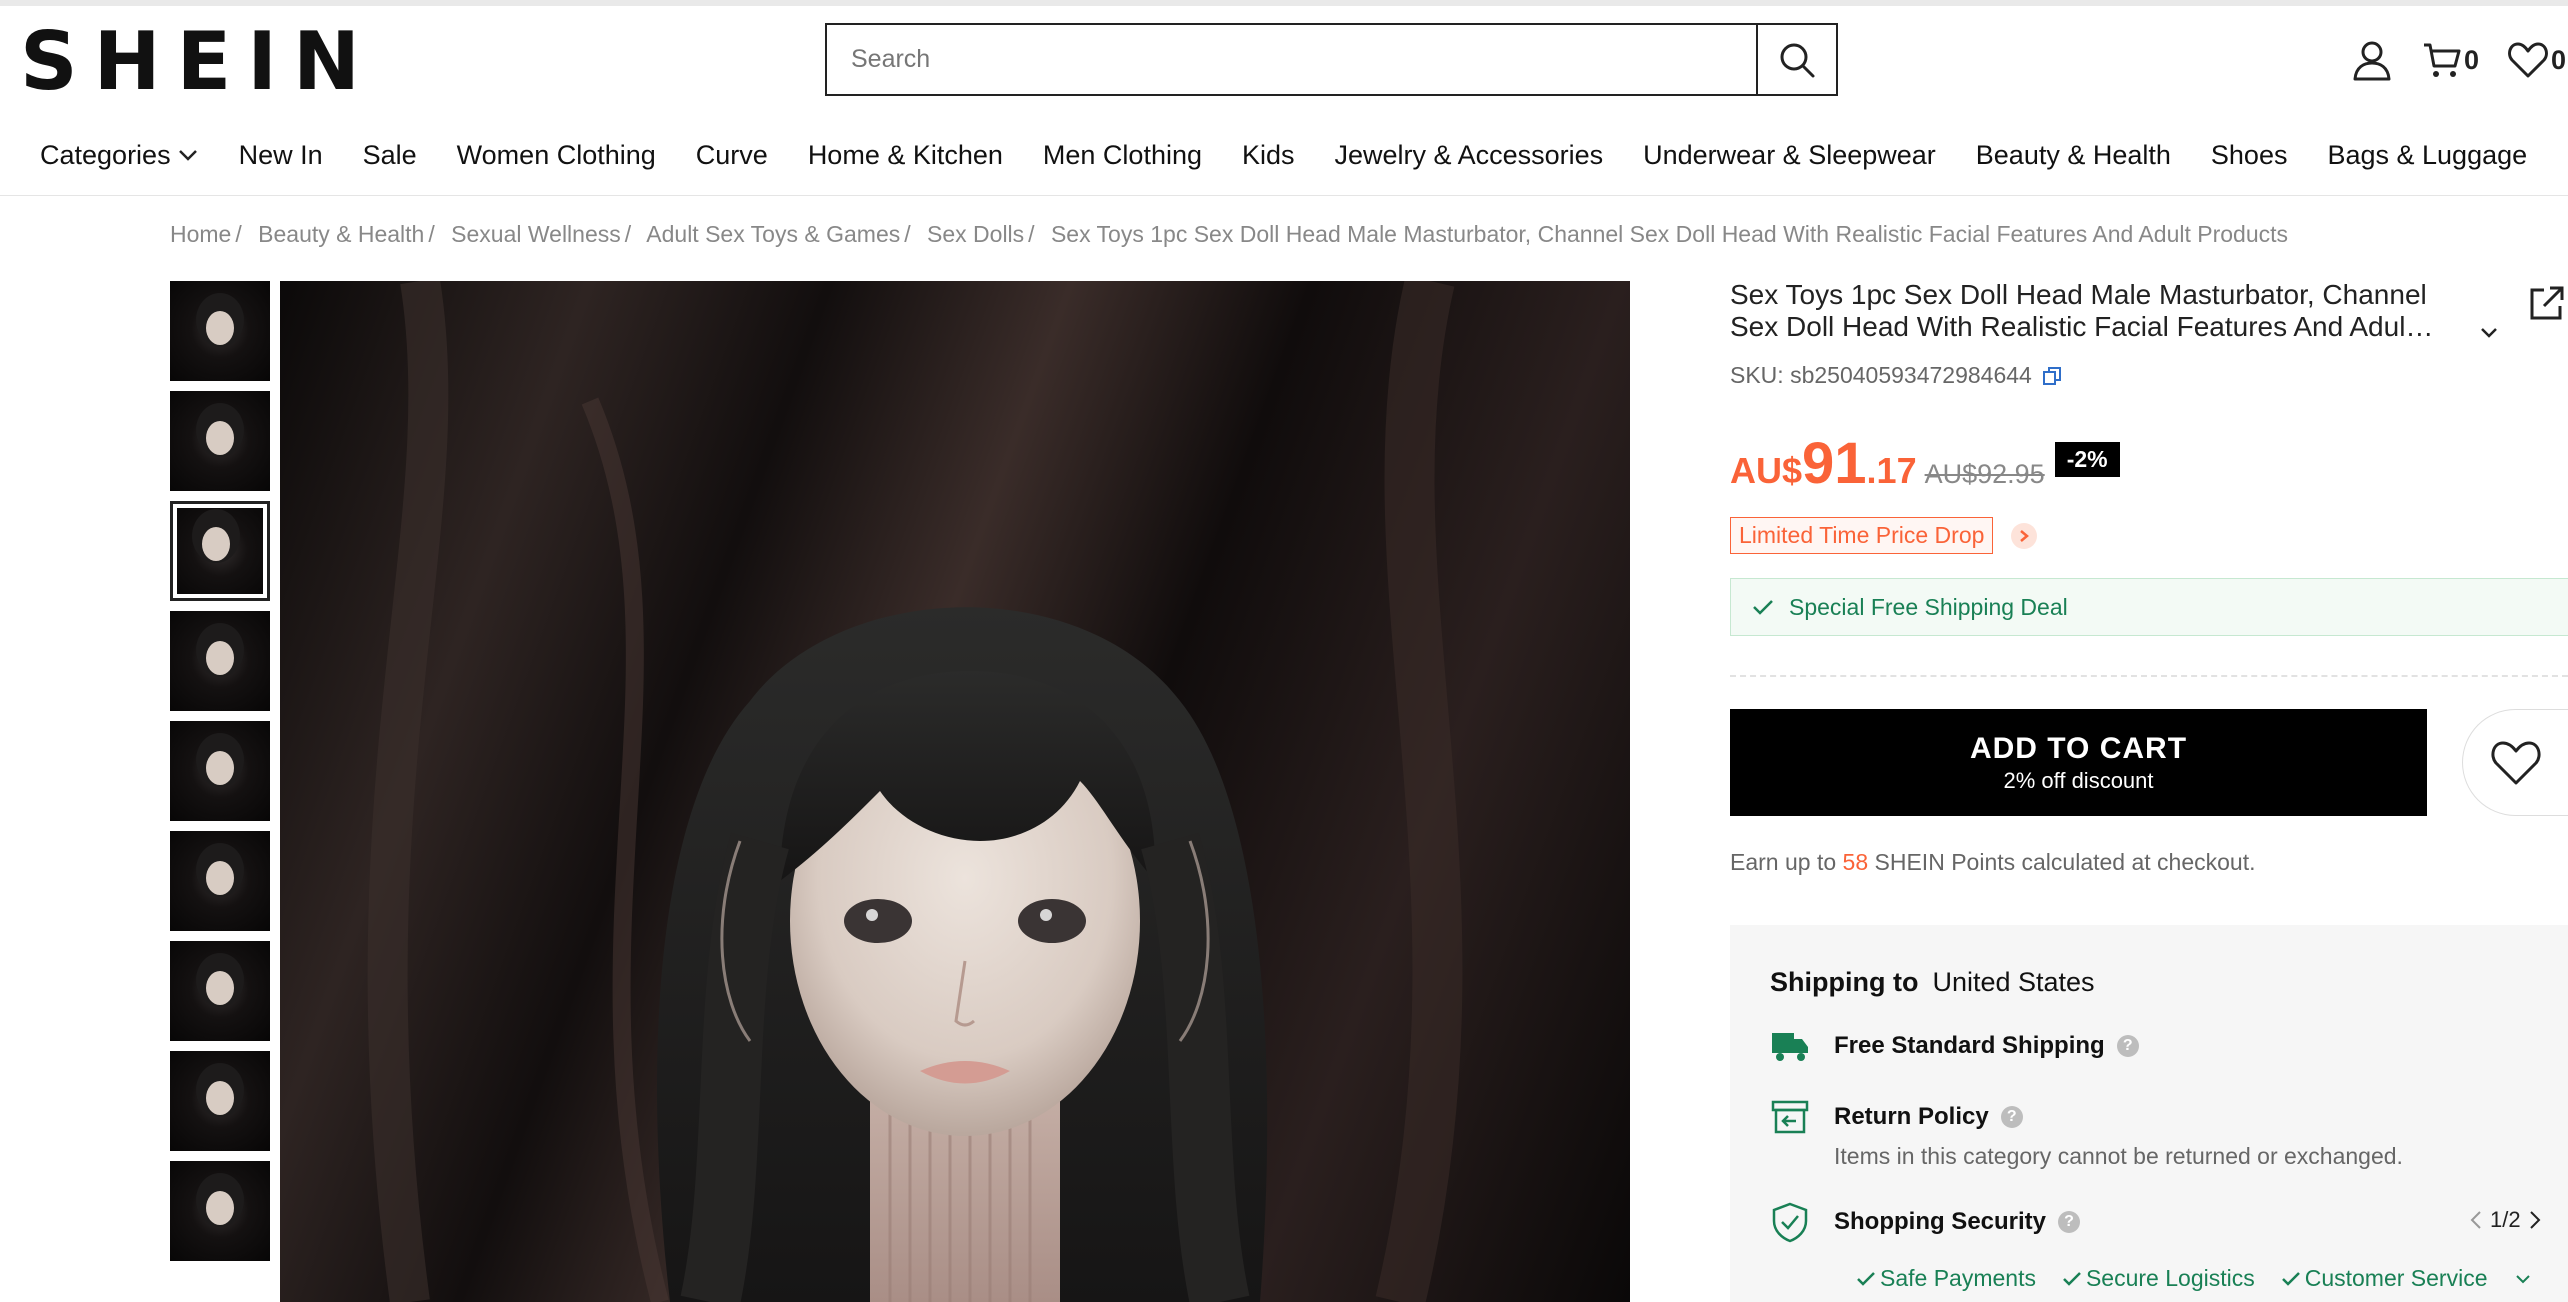  What do you see at coordinates (2372, 60) in the screenshot?
I see `account-button` at bounding box center [2372, 60].